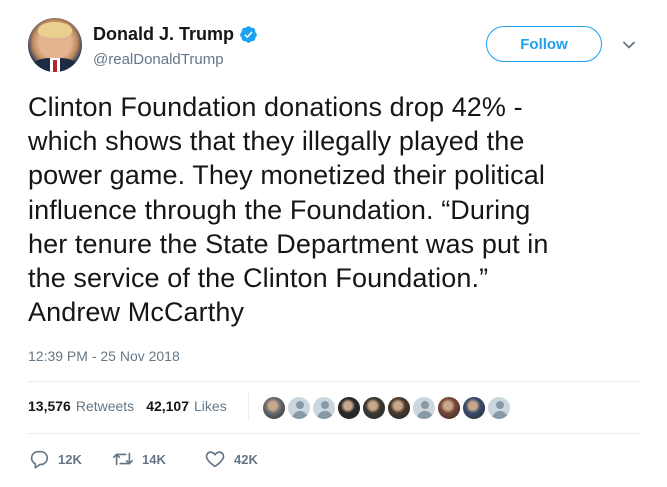  Describe the element at coordinates (39, 459) in the screenshot. I see `reply-icon` at that location.